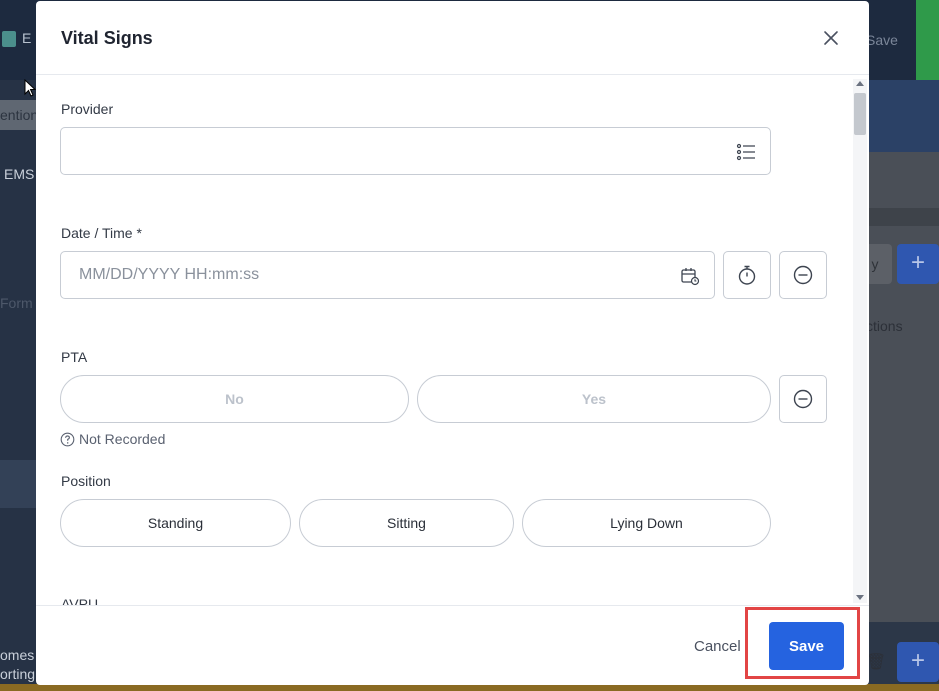 Image resolution: width=939 pixels, height=691 pixels. I want to click on datetime-clear-button, so click(803, 275).